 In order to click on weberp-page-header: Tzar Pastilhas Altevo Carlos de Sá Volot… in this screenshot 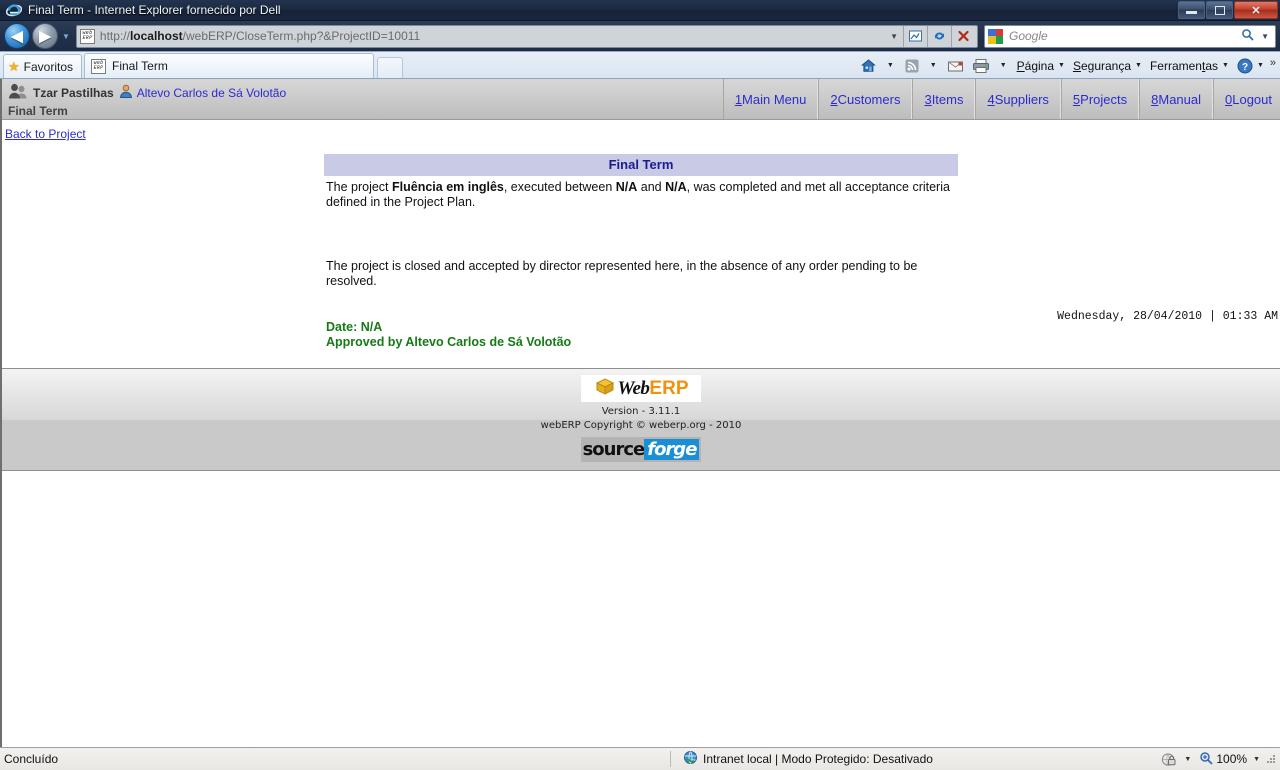, I will do `click(641, 99)`.